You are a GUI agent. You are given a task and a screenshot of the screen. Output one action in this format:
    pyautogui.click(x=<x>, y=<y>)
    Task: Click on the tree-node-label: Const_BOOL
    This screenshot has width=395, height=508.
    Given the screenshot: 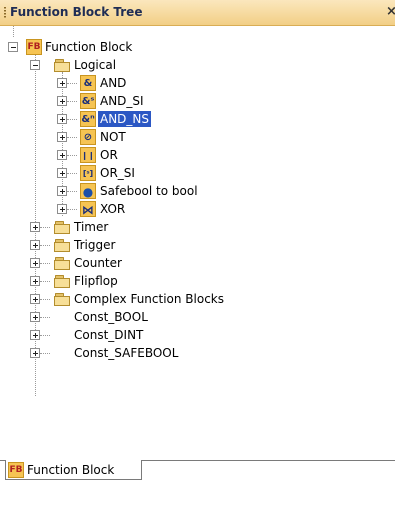 What is the action you would take?
    pyautogui.click(x=111, y=317)
    